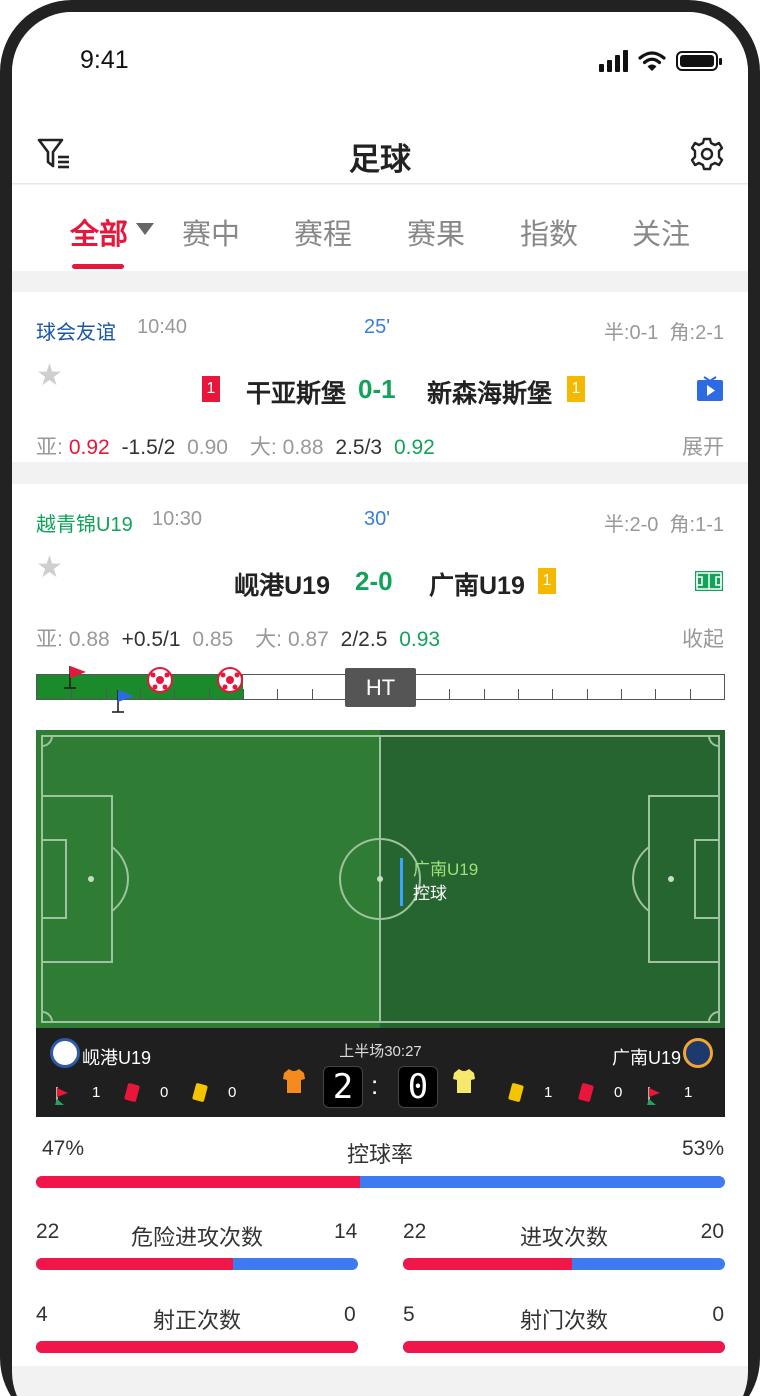 This screenshot has height=1396, width=760. I want to click on home-team: 岘港U19, so click(282, 586).